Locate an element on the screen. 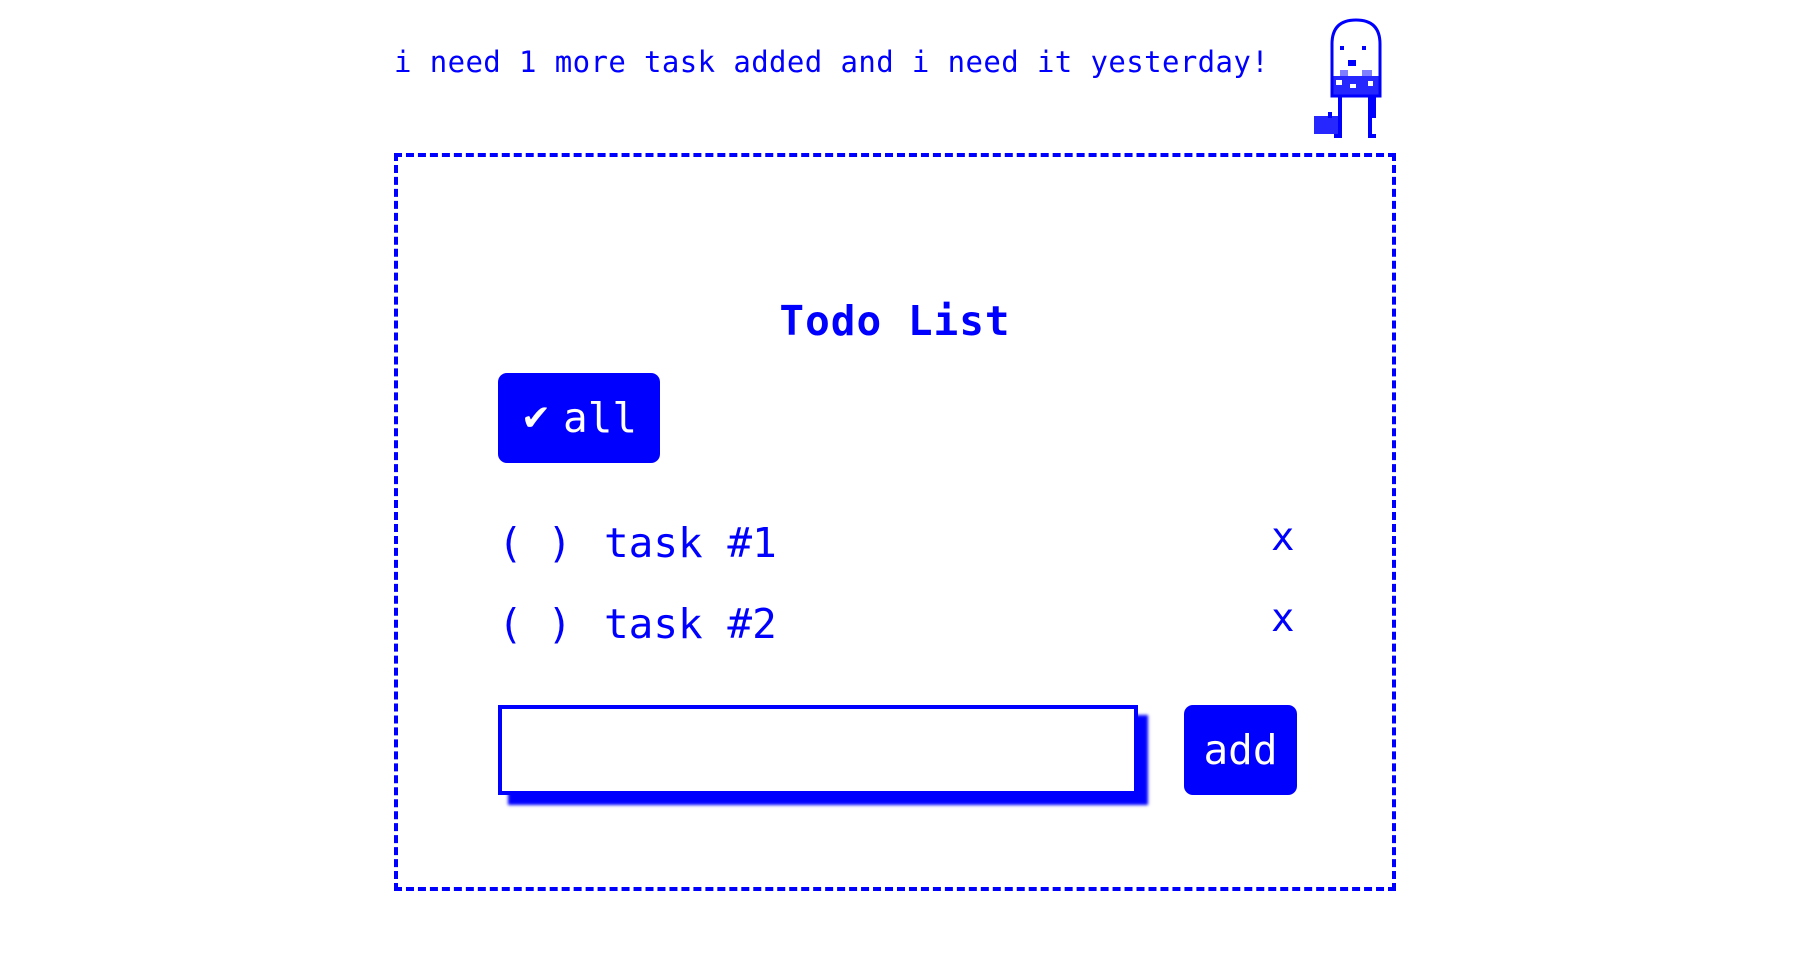  office-worker-ghost-icon is located at coordinates (1348, 78).